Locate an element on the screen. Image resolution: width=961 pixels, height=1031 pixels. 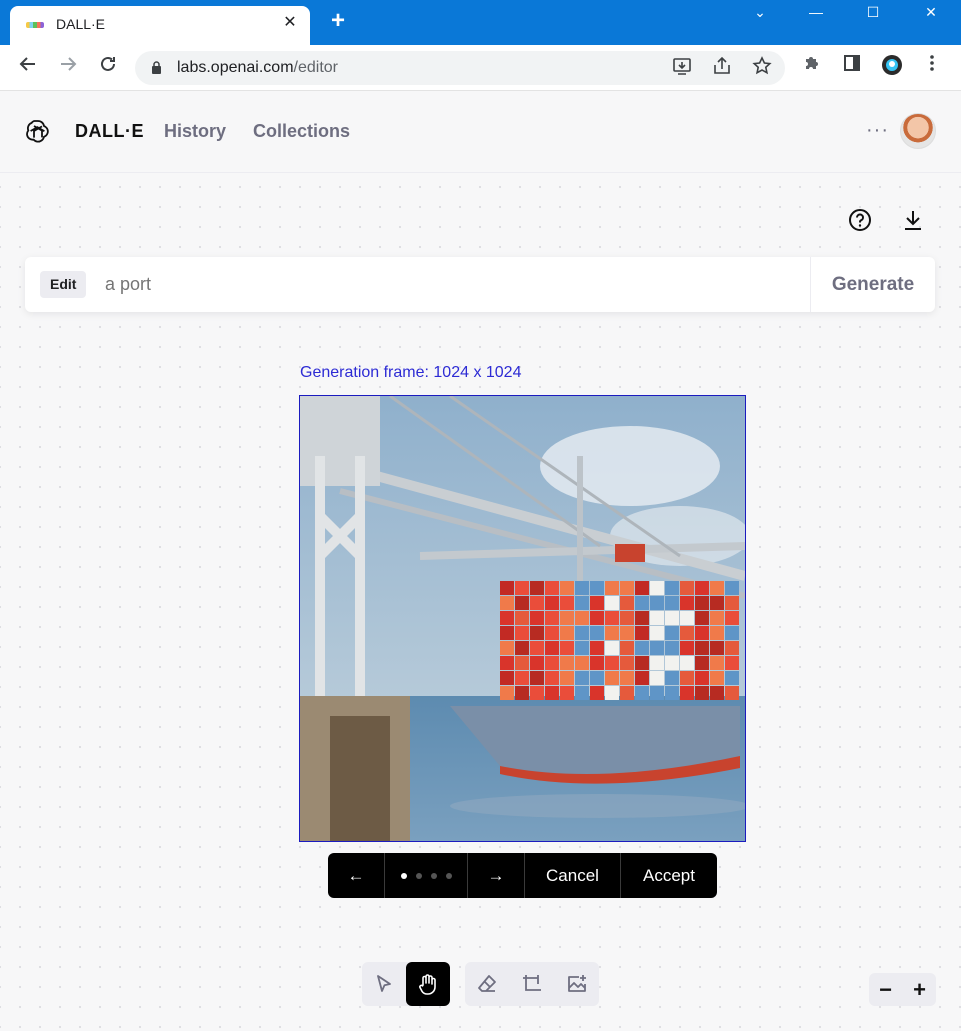
tab-close-icon: ✕ is located at coordinates (290, 23).